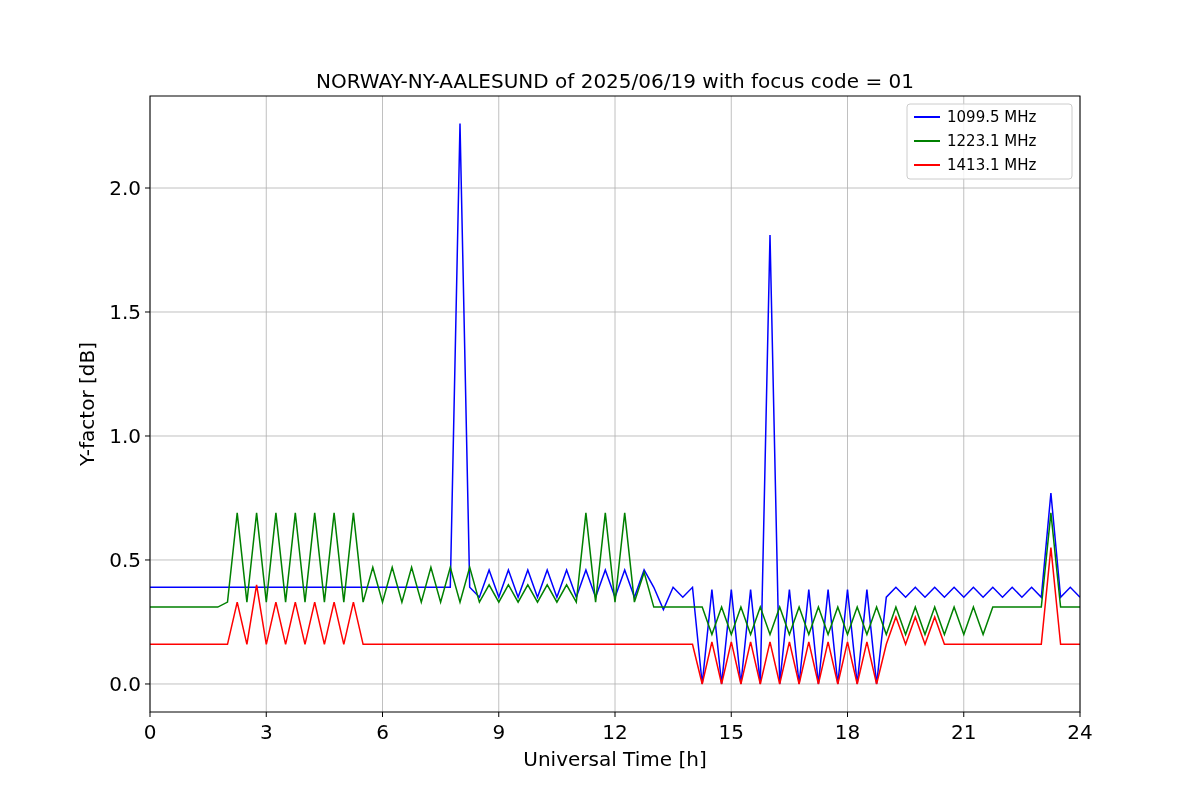  Describe the element at coordinates (1080, 732) in the screenshot. I see `x-tick-label: 24` at that location.